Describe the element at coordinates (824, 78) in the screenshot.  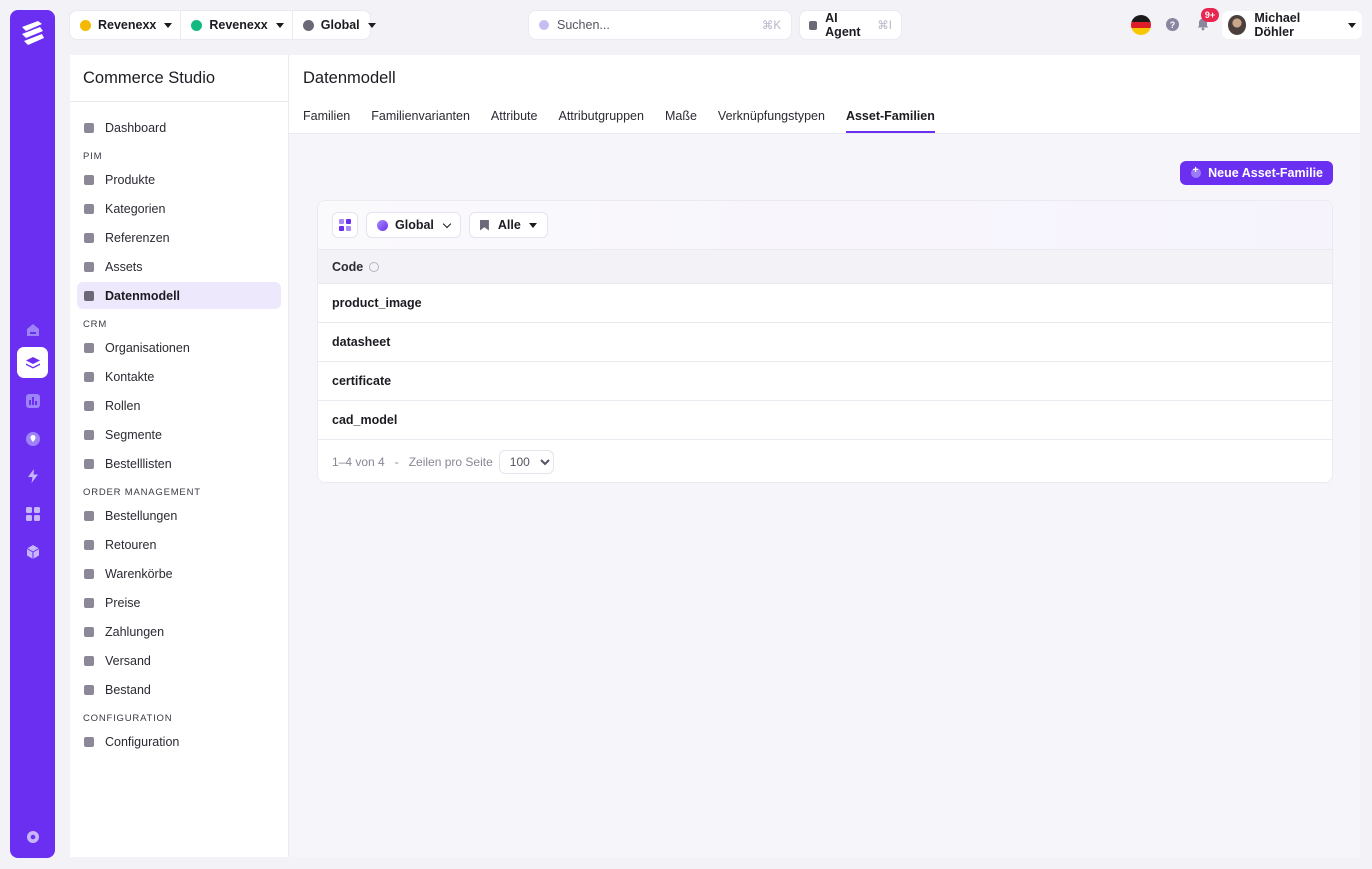
I see `page-title: Datenmodell` at that location.